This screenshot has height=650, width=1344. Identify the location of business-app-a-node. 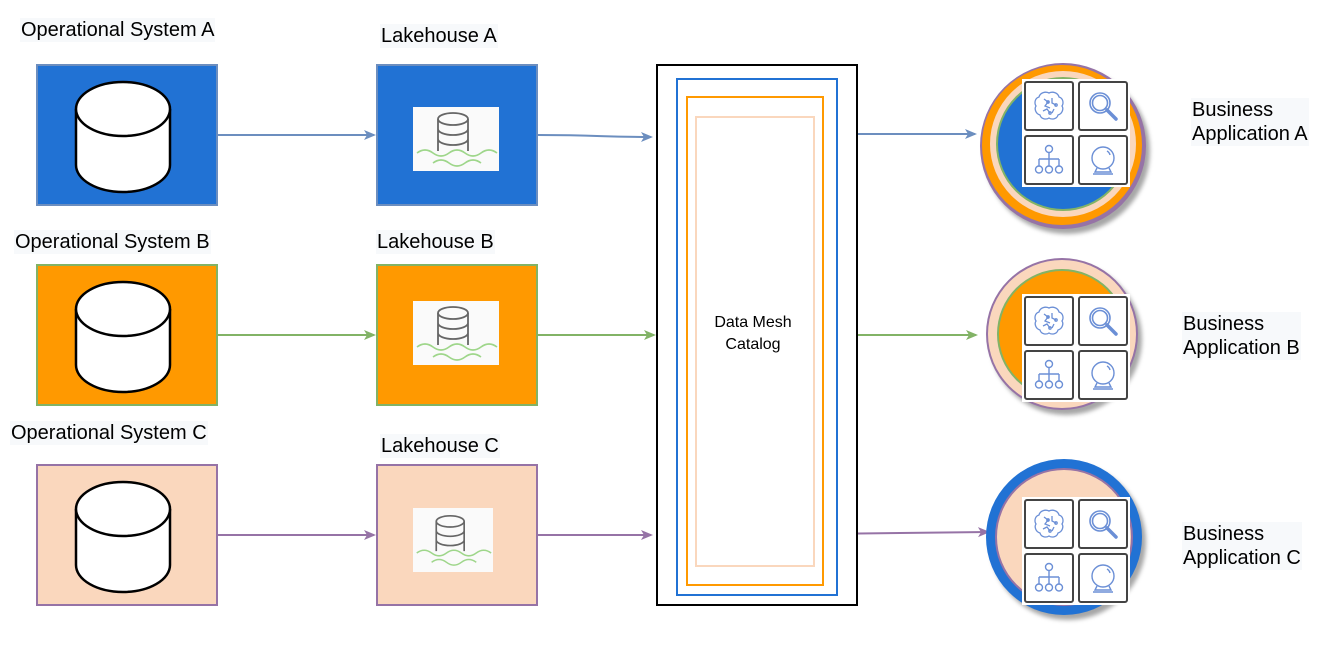
(1063, 146).